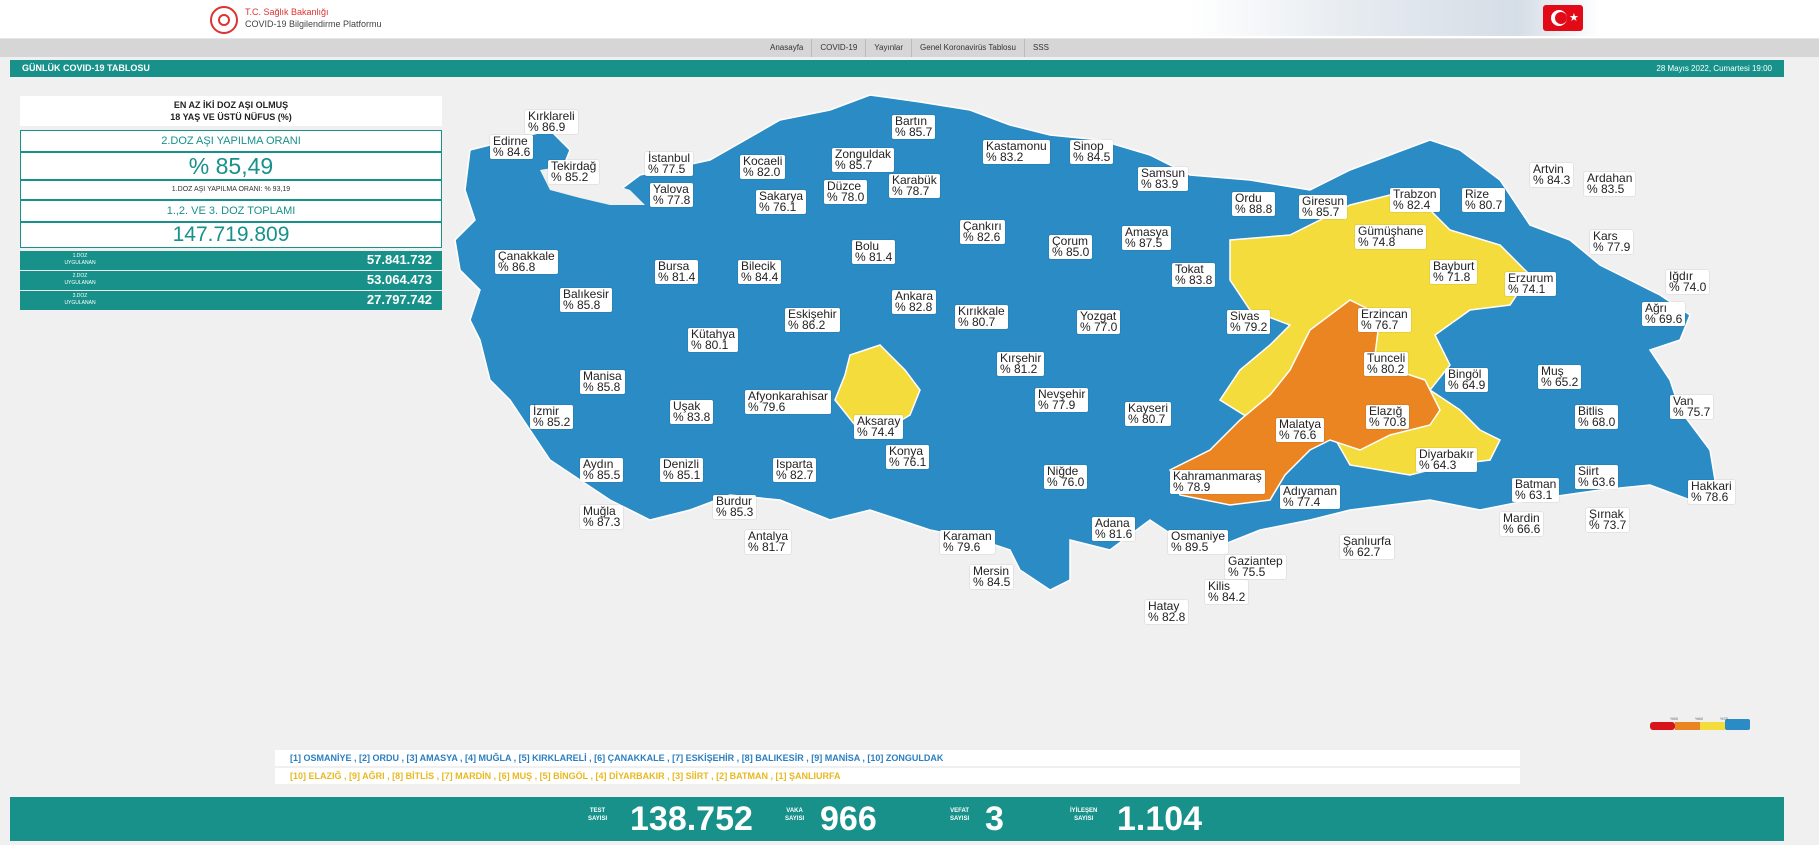 The image size is (1819, 845). I want to click on province-label-gaziantep: Gaziantep% 75.5, so click(1255, 567).